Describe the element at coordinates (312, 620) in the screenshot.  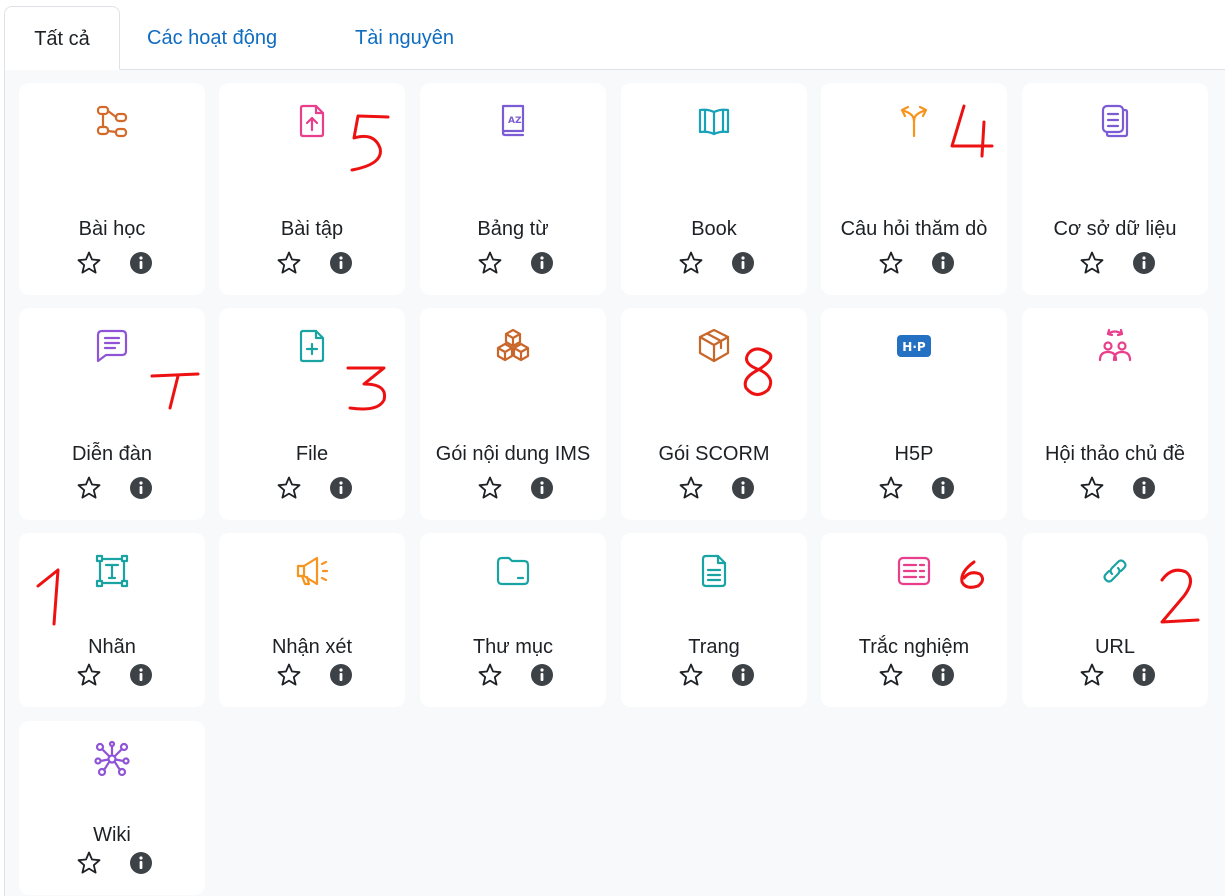
I see `module-card-feedback: Nhận xét` at that location.